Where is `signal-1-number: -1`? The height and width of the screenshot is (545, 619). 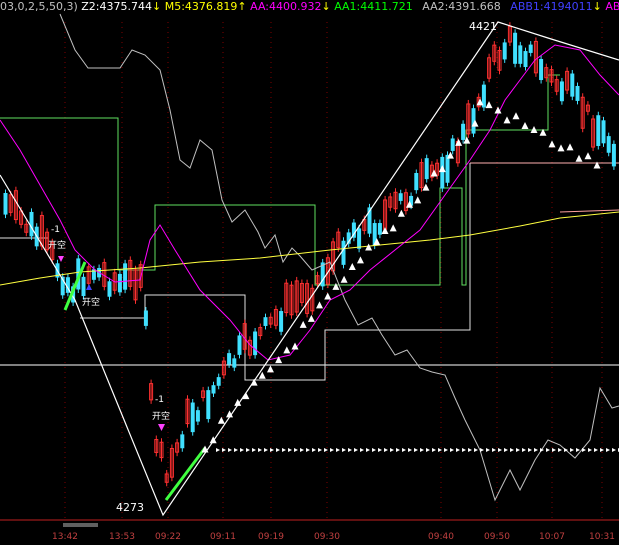 signal-1-number: -1 is located at coordinates (55, 230).